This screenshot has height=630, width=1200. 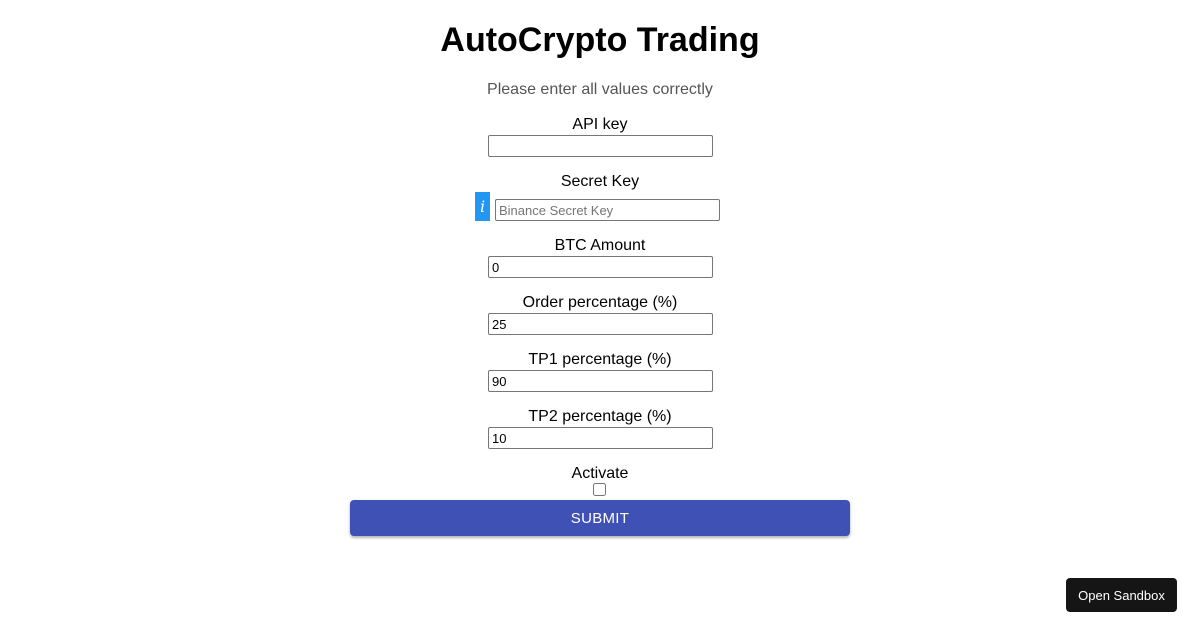 What do you see at coordinates (600, 146) in the screenshot?
I see `api-key-input` at bounding box center [600, 146].